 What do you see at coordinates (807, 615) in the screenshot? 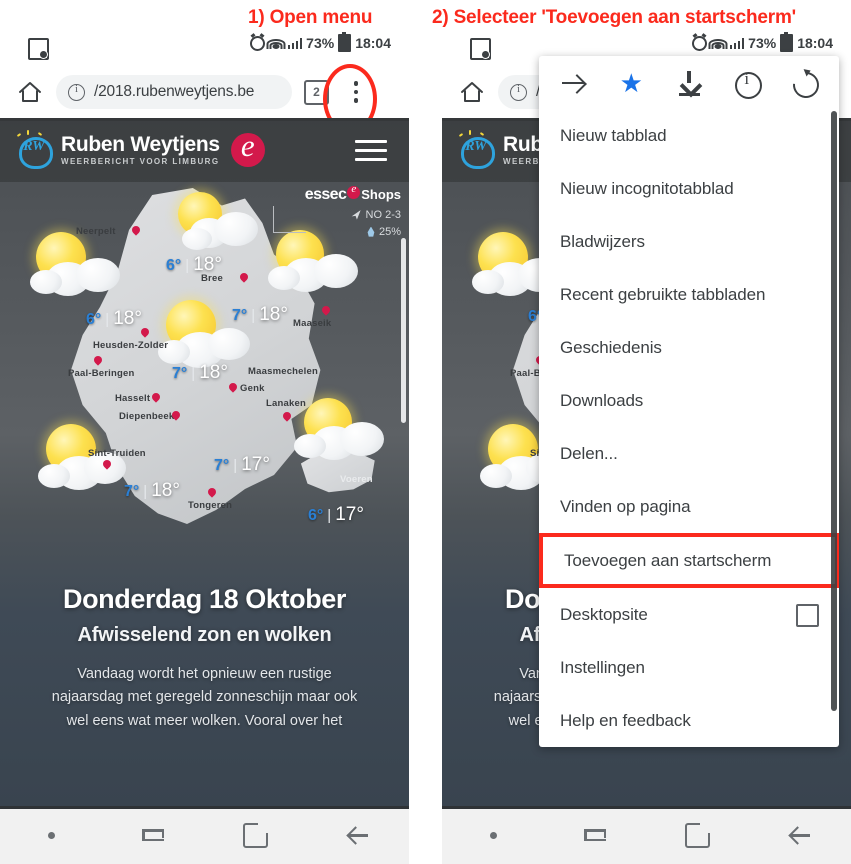
I see `desktop-site-checkbox` at bounding box center [807, 615].